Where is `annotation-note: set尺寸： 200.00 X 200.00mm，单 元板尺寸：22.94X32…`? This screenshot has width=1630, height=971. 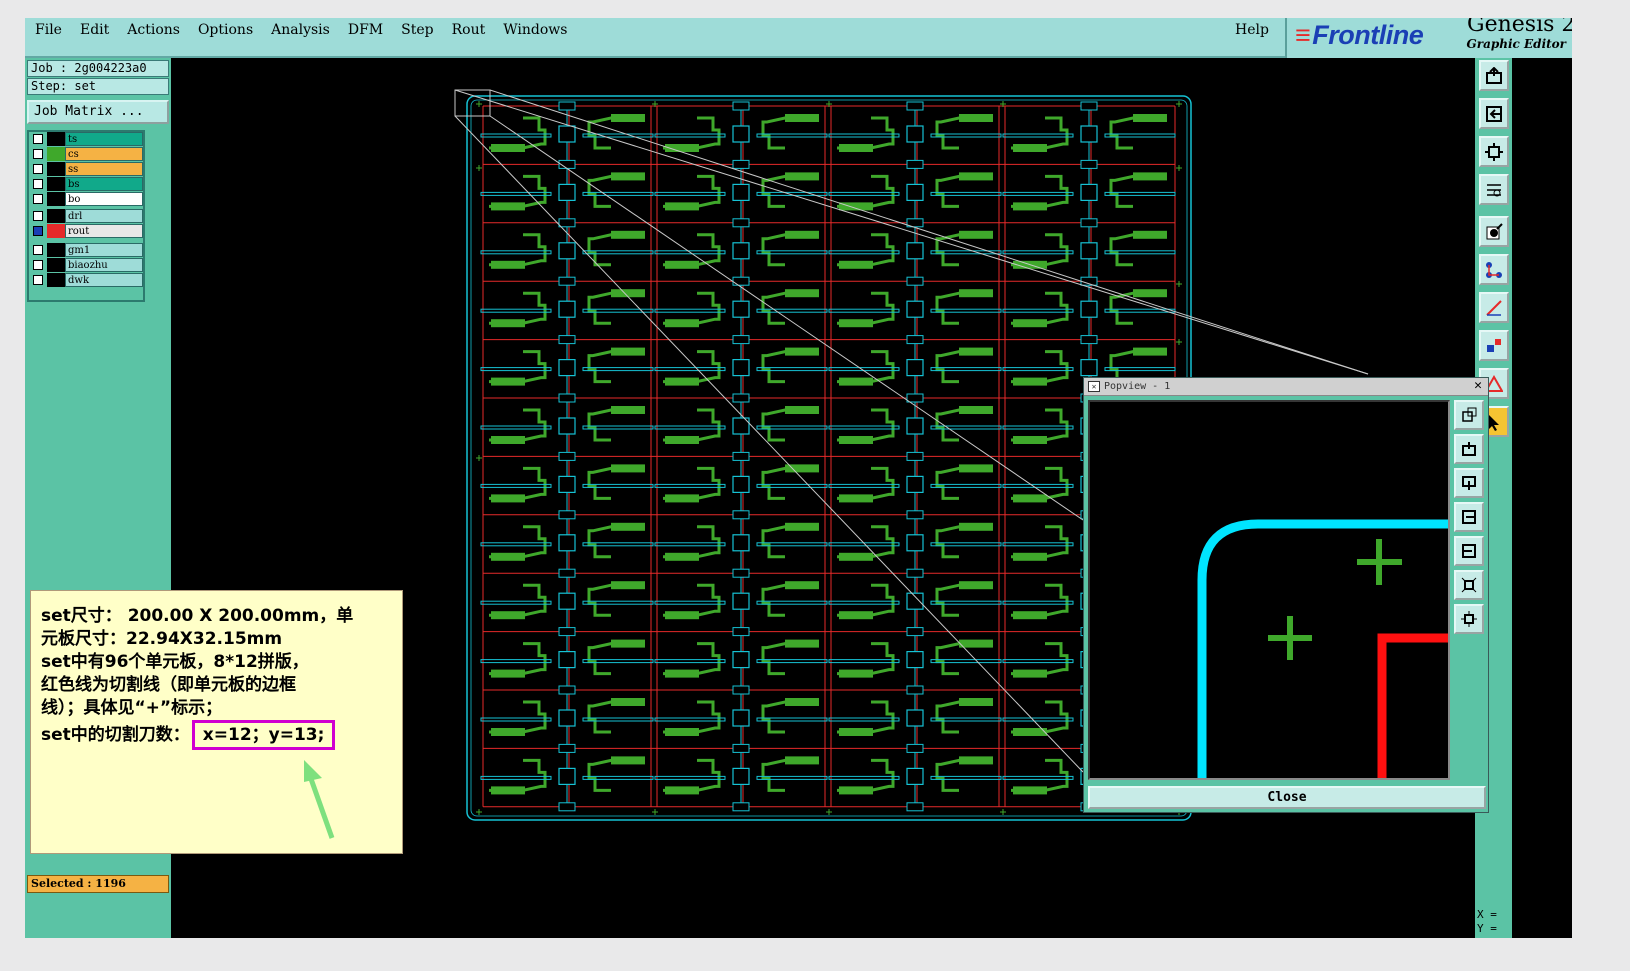
annotation-note: set尺寸： 200.00 X 200.00mm，单 元板尺寸：22.94X32… is located at coordinates (216, 722).